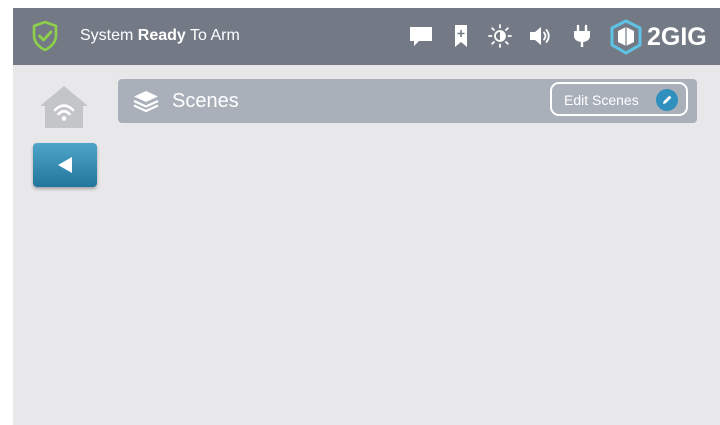 This screenshot has height=425, width=720. I want to click on status-state: Ready, so click(161, 35).